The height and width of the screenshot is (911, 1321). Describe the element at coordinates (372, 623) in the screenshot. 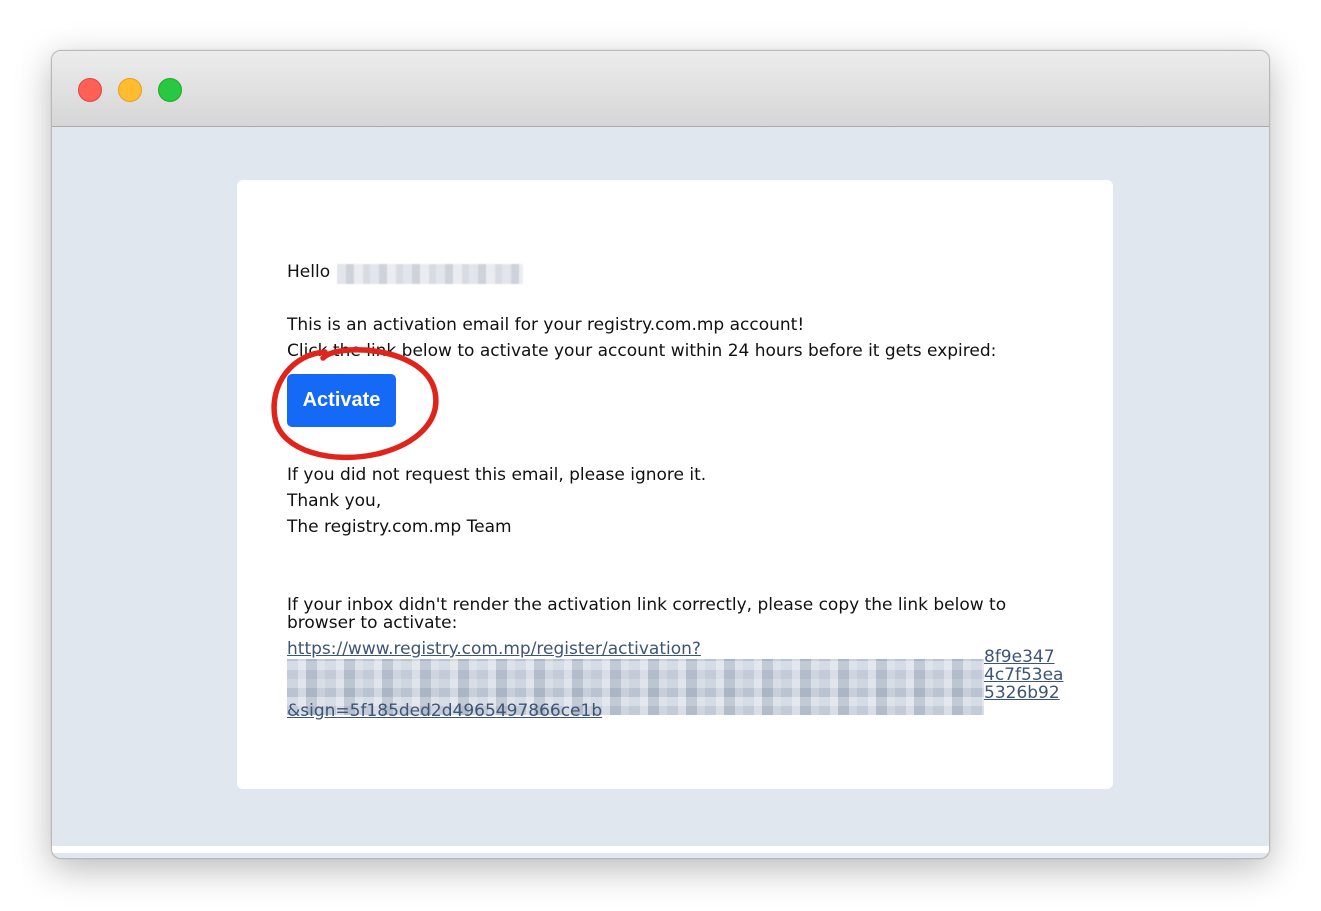

I see `fallback-text-line2: browser to activate:` at that location.